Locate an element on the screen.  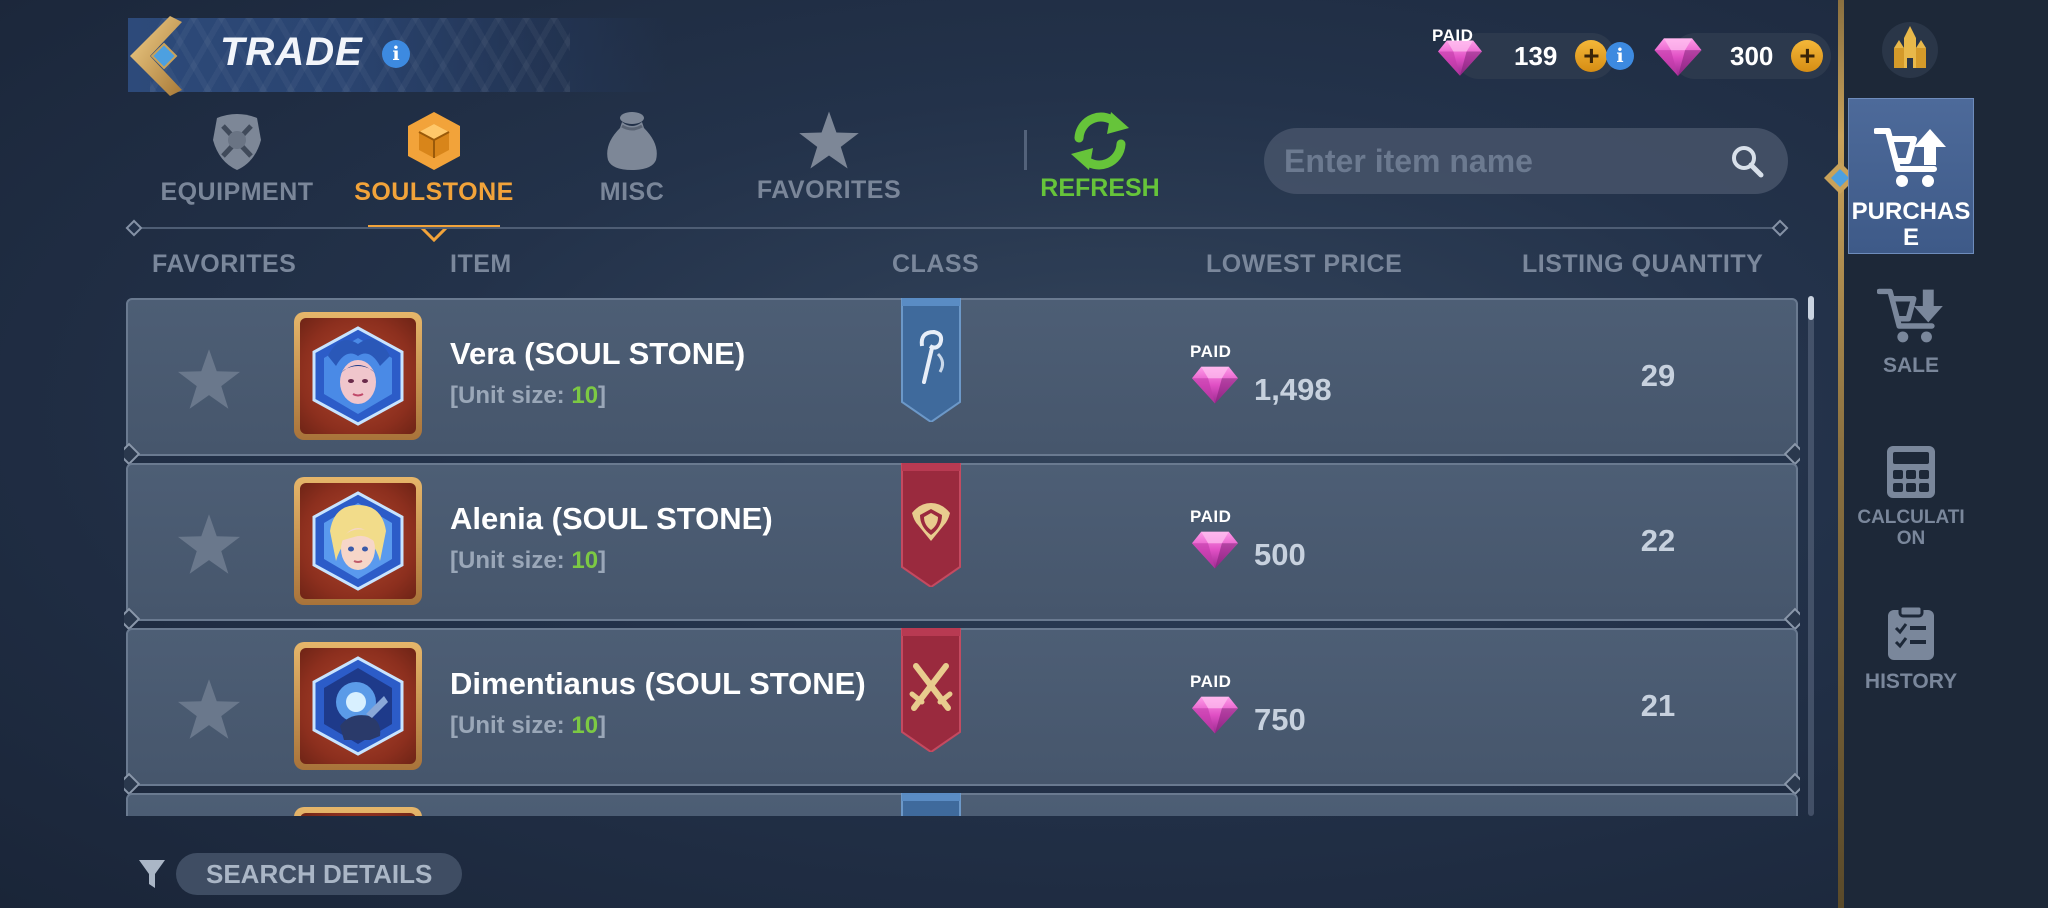
search-details-button: SEARCH DETAILS is located at coordinates (319, 874).